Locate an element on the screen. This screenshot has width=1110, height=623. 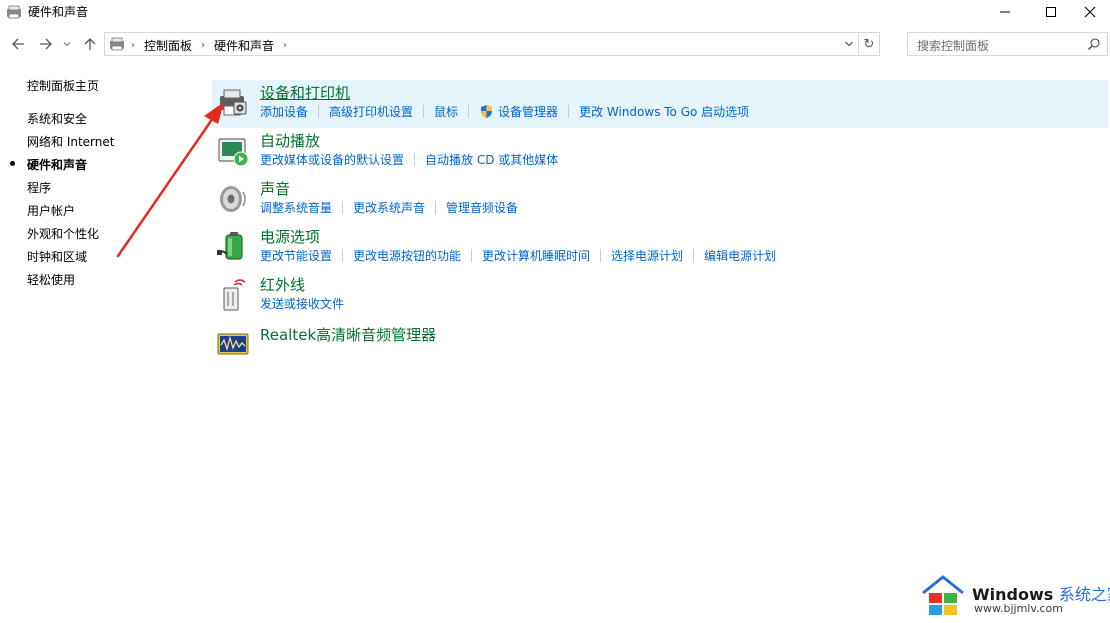
category-infrared: 红外线 发送或接收文件 is located at coordinates (660, 296).